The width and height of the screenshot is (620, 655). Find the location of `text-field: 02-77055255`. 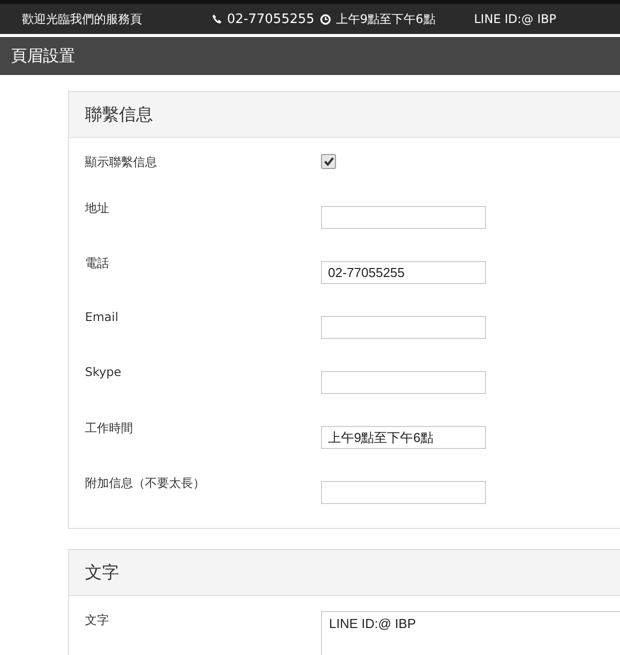

text-field: 02-77055255 is located at coordinates (403, 272).